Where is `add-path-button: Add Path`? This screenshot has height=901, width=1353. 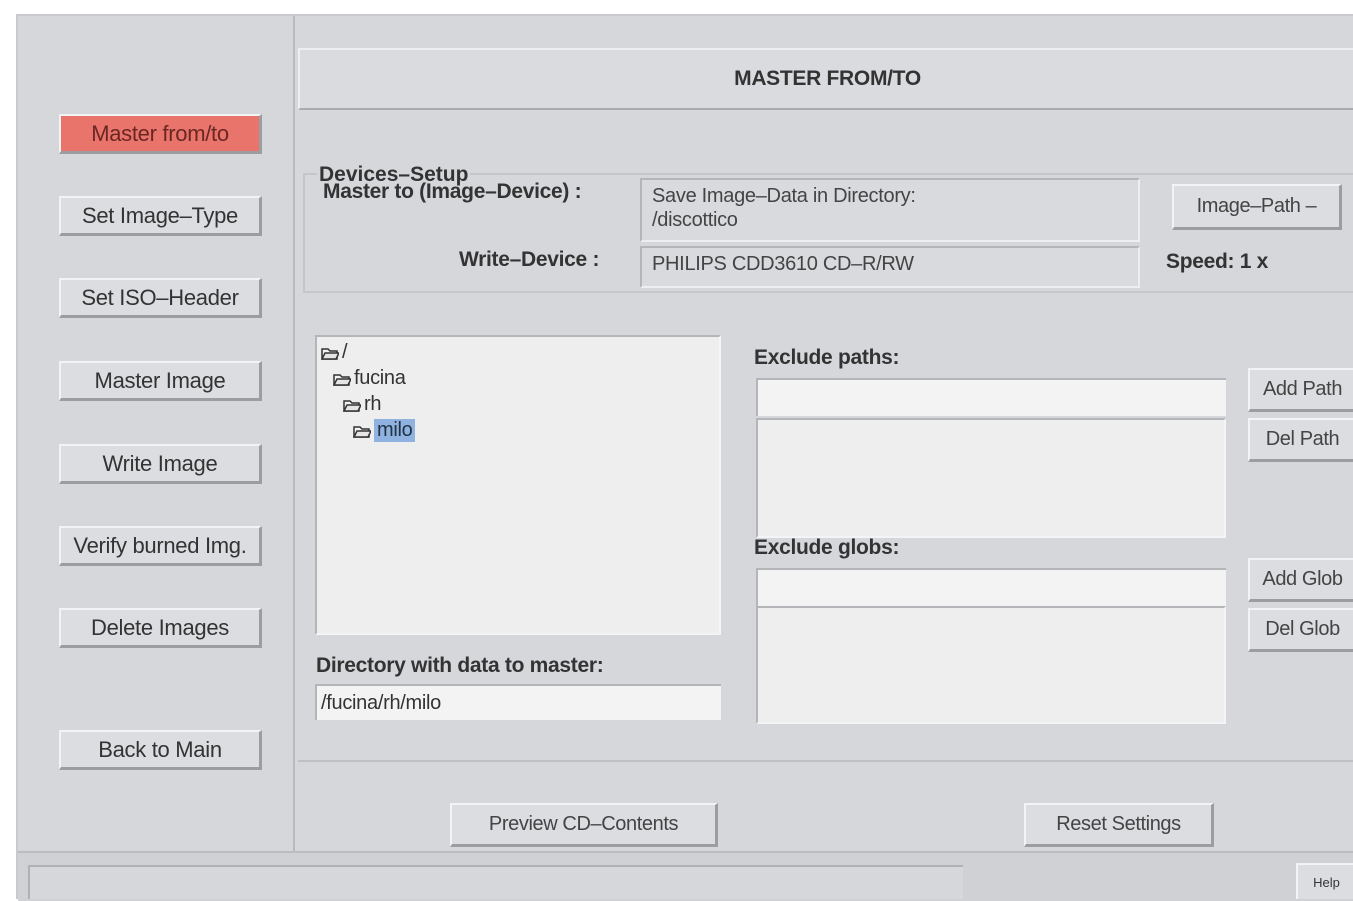 add-path-button: Add Path is located at coordinates (1300, 390).